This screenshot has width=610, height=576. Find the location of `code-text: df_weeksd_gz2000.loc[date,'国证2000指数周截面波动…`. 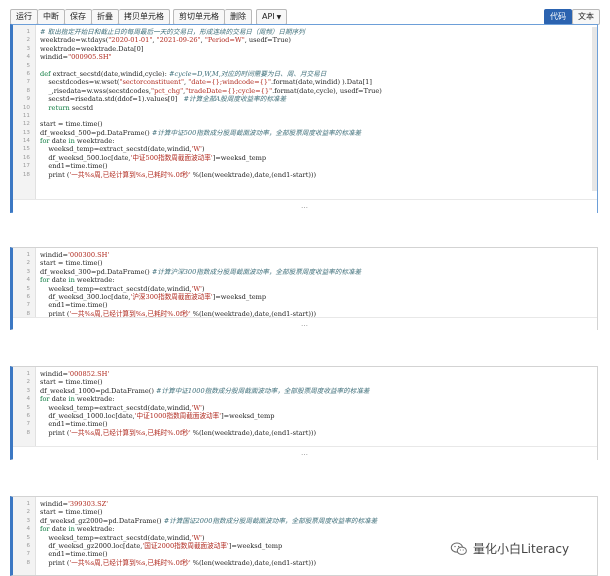

code-text: df_weeksd_gz2000.loc[date,'国证2000指数周截面波动… is located at coordinates (161, 546).